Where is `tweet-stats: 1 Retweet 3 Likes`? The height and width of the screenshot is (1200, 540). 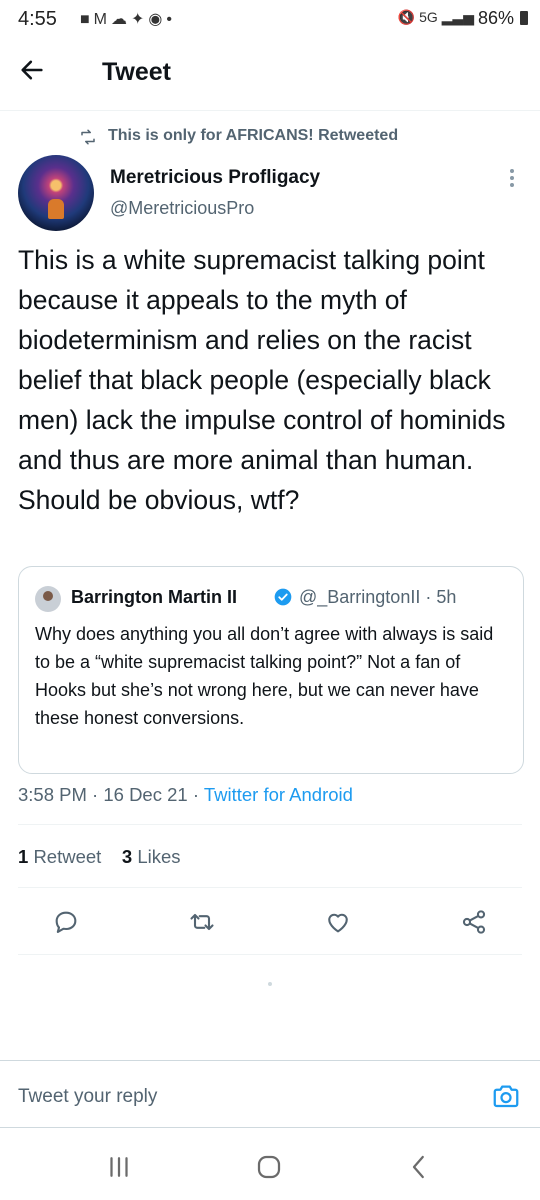
tweet-stats: 1 Retweet 3 Likes is located at coordinates (99, 857).